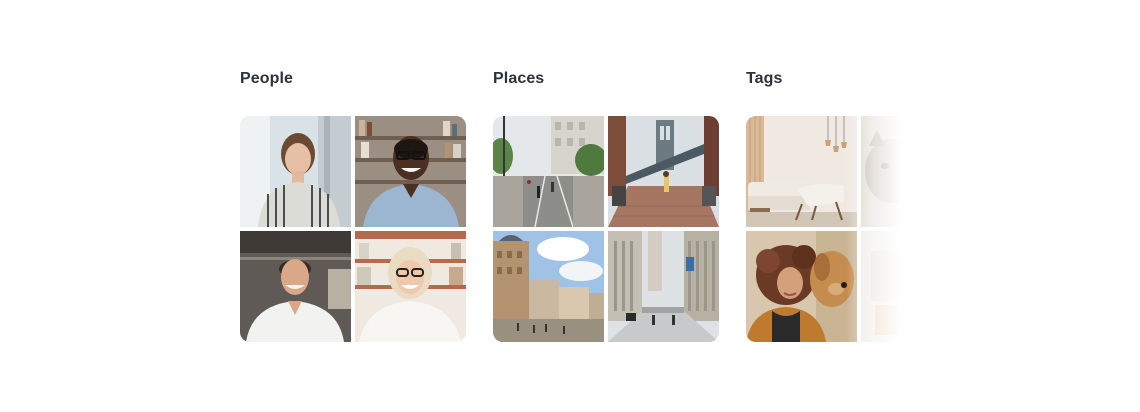  What do you see at coordinates (606, 229) in the screenshot?
I see `places-photo-grid` at bounding box center [606, 229].